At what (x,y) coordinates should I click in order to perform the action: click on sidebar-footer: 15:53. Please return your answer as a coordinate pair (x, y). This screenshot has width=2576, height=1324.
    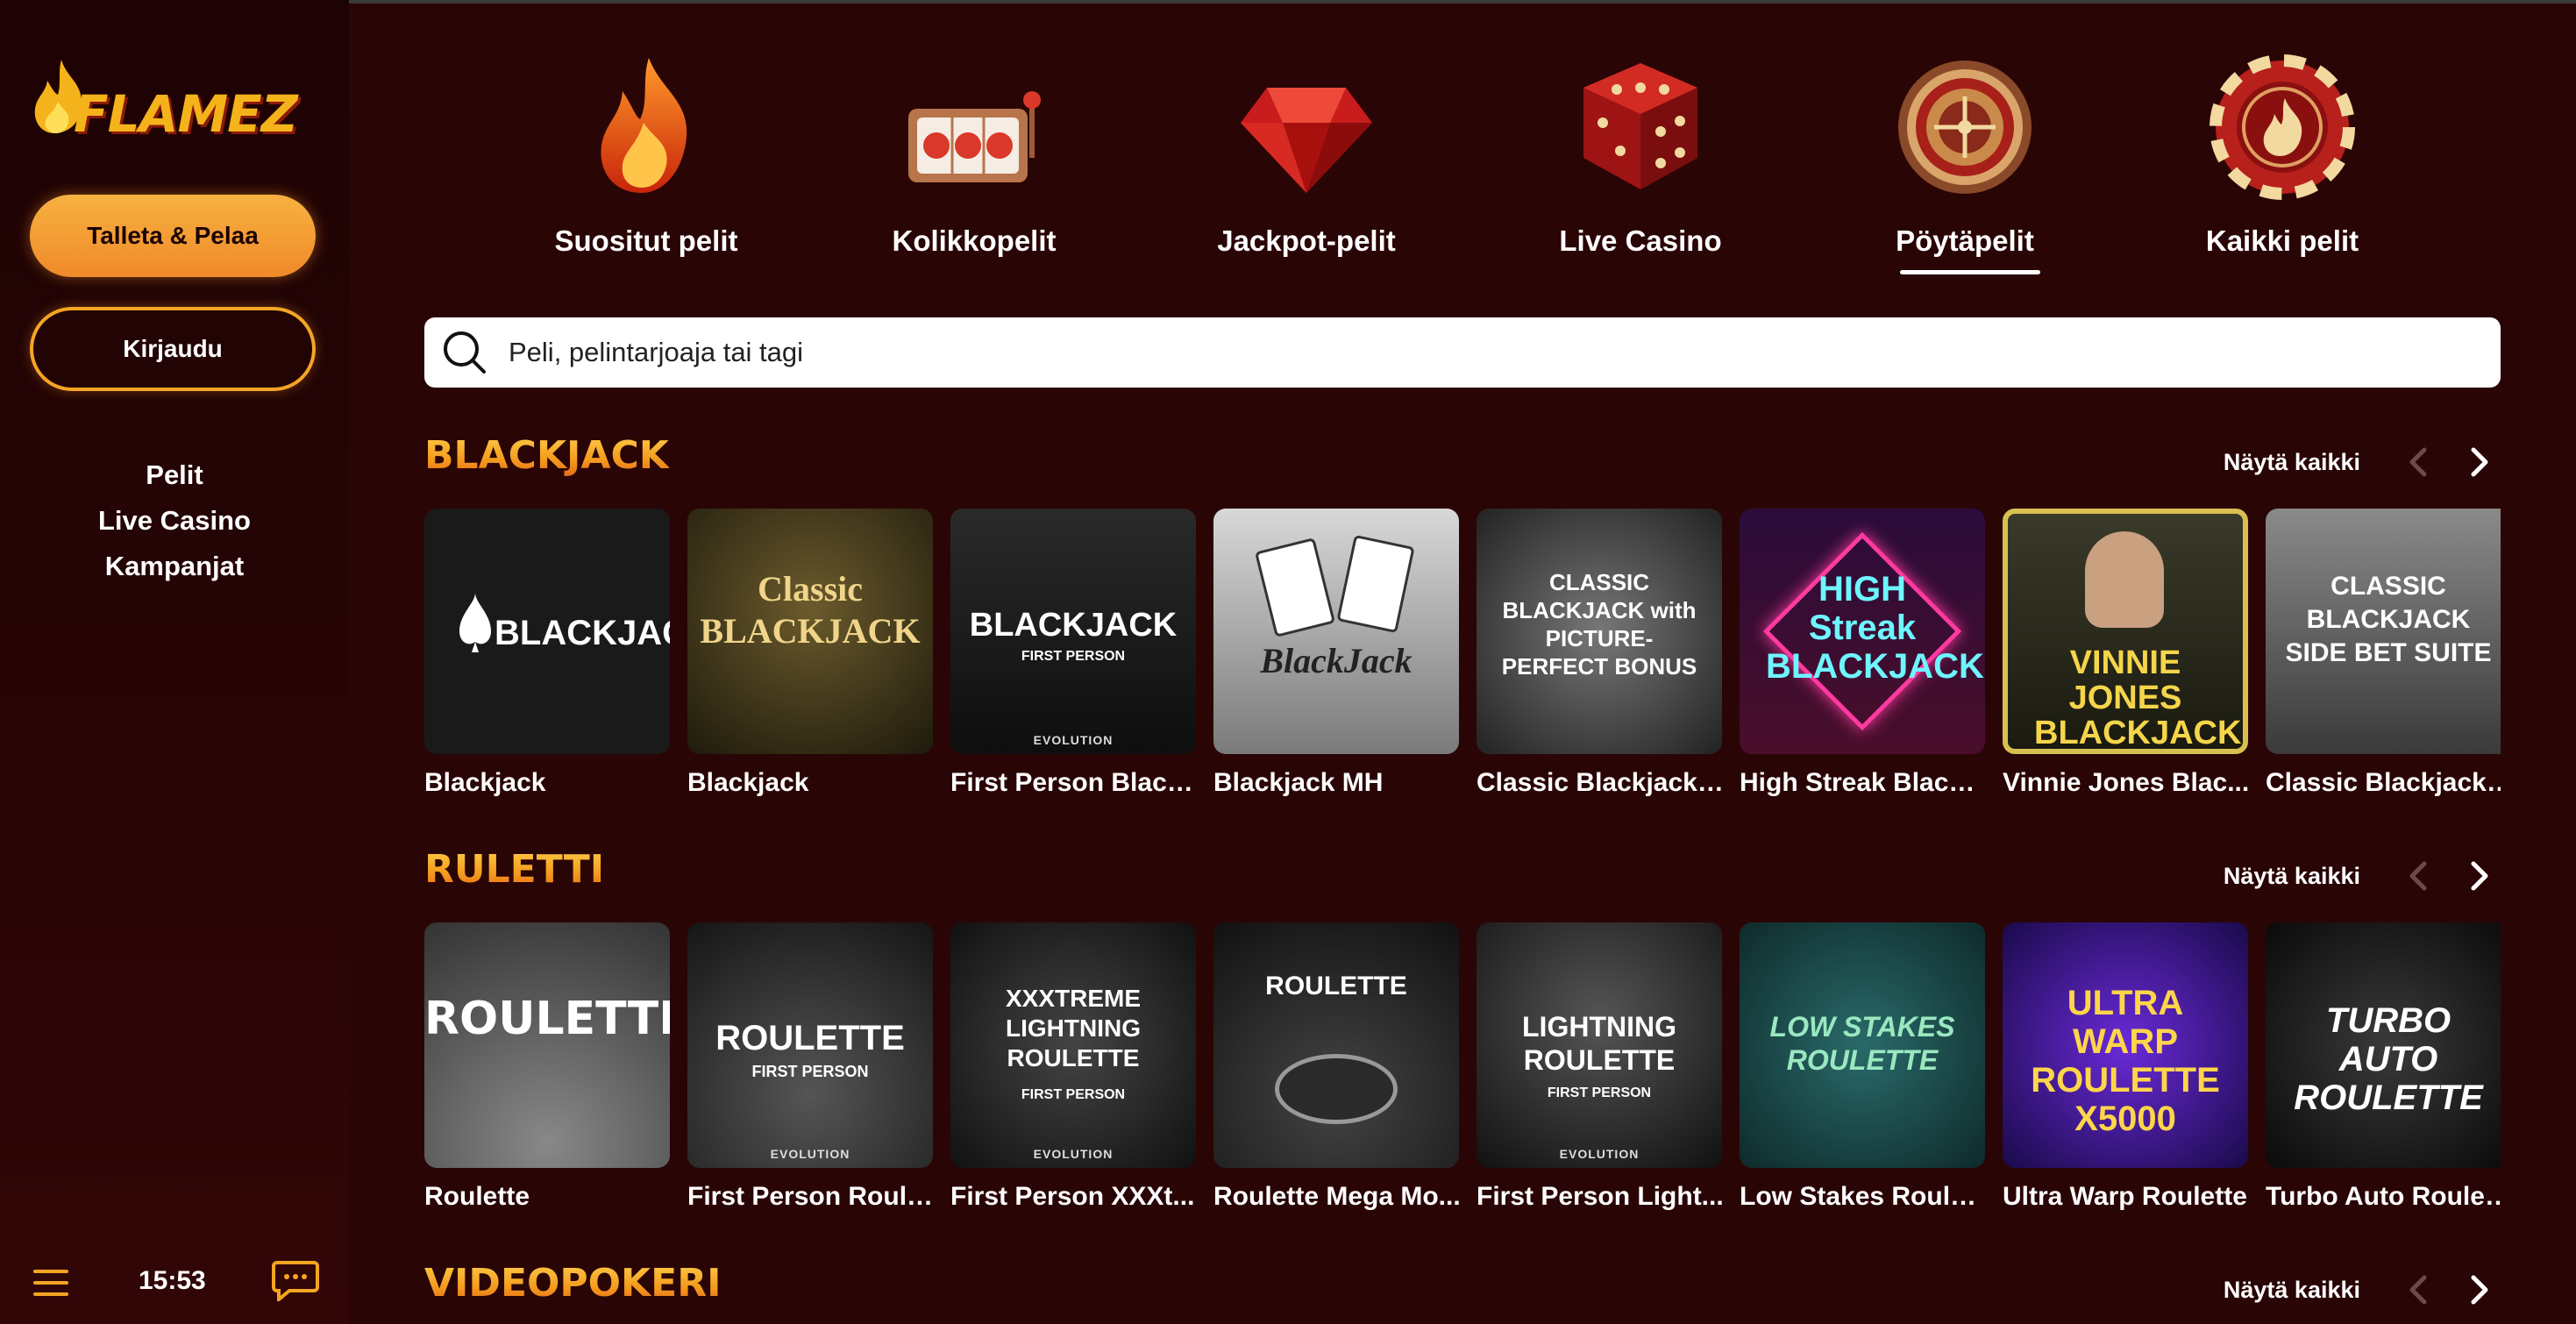
    Looking at the image, I should click on (174, 1279).